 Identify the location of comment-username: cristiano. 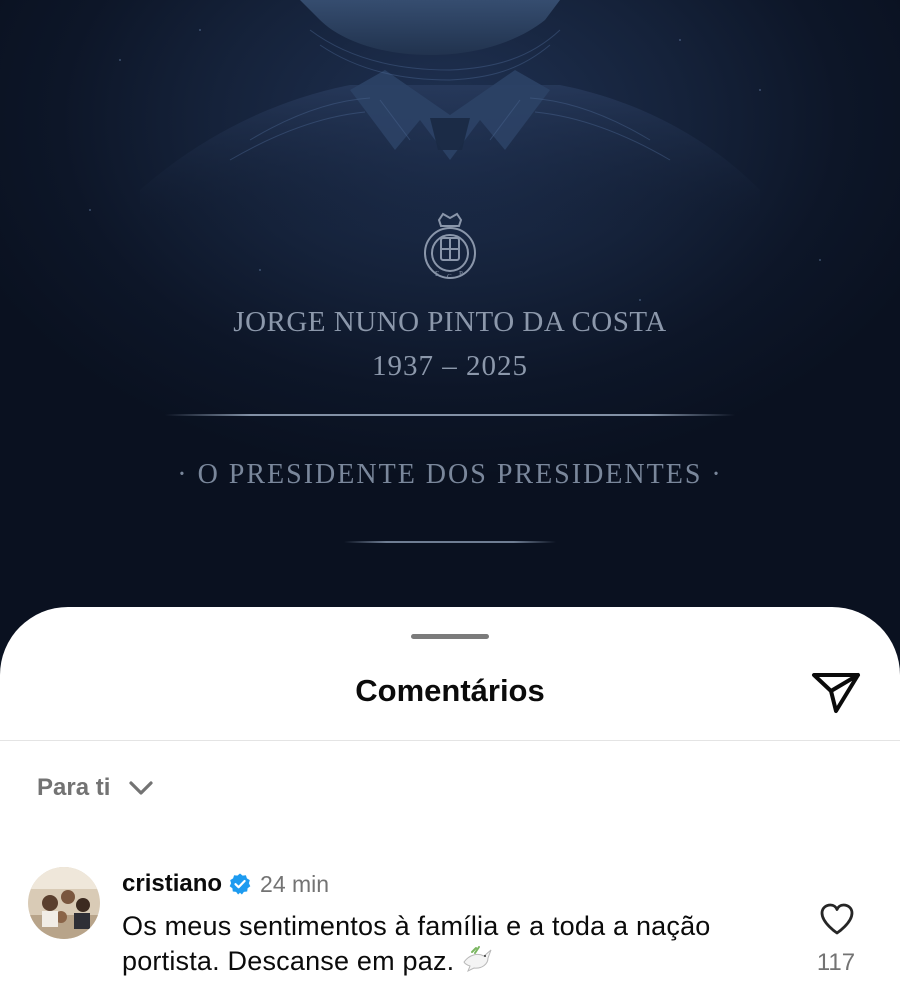
(172, 884).